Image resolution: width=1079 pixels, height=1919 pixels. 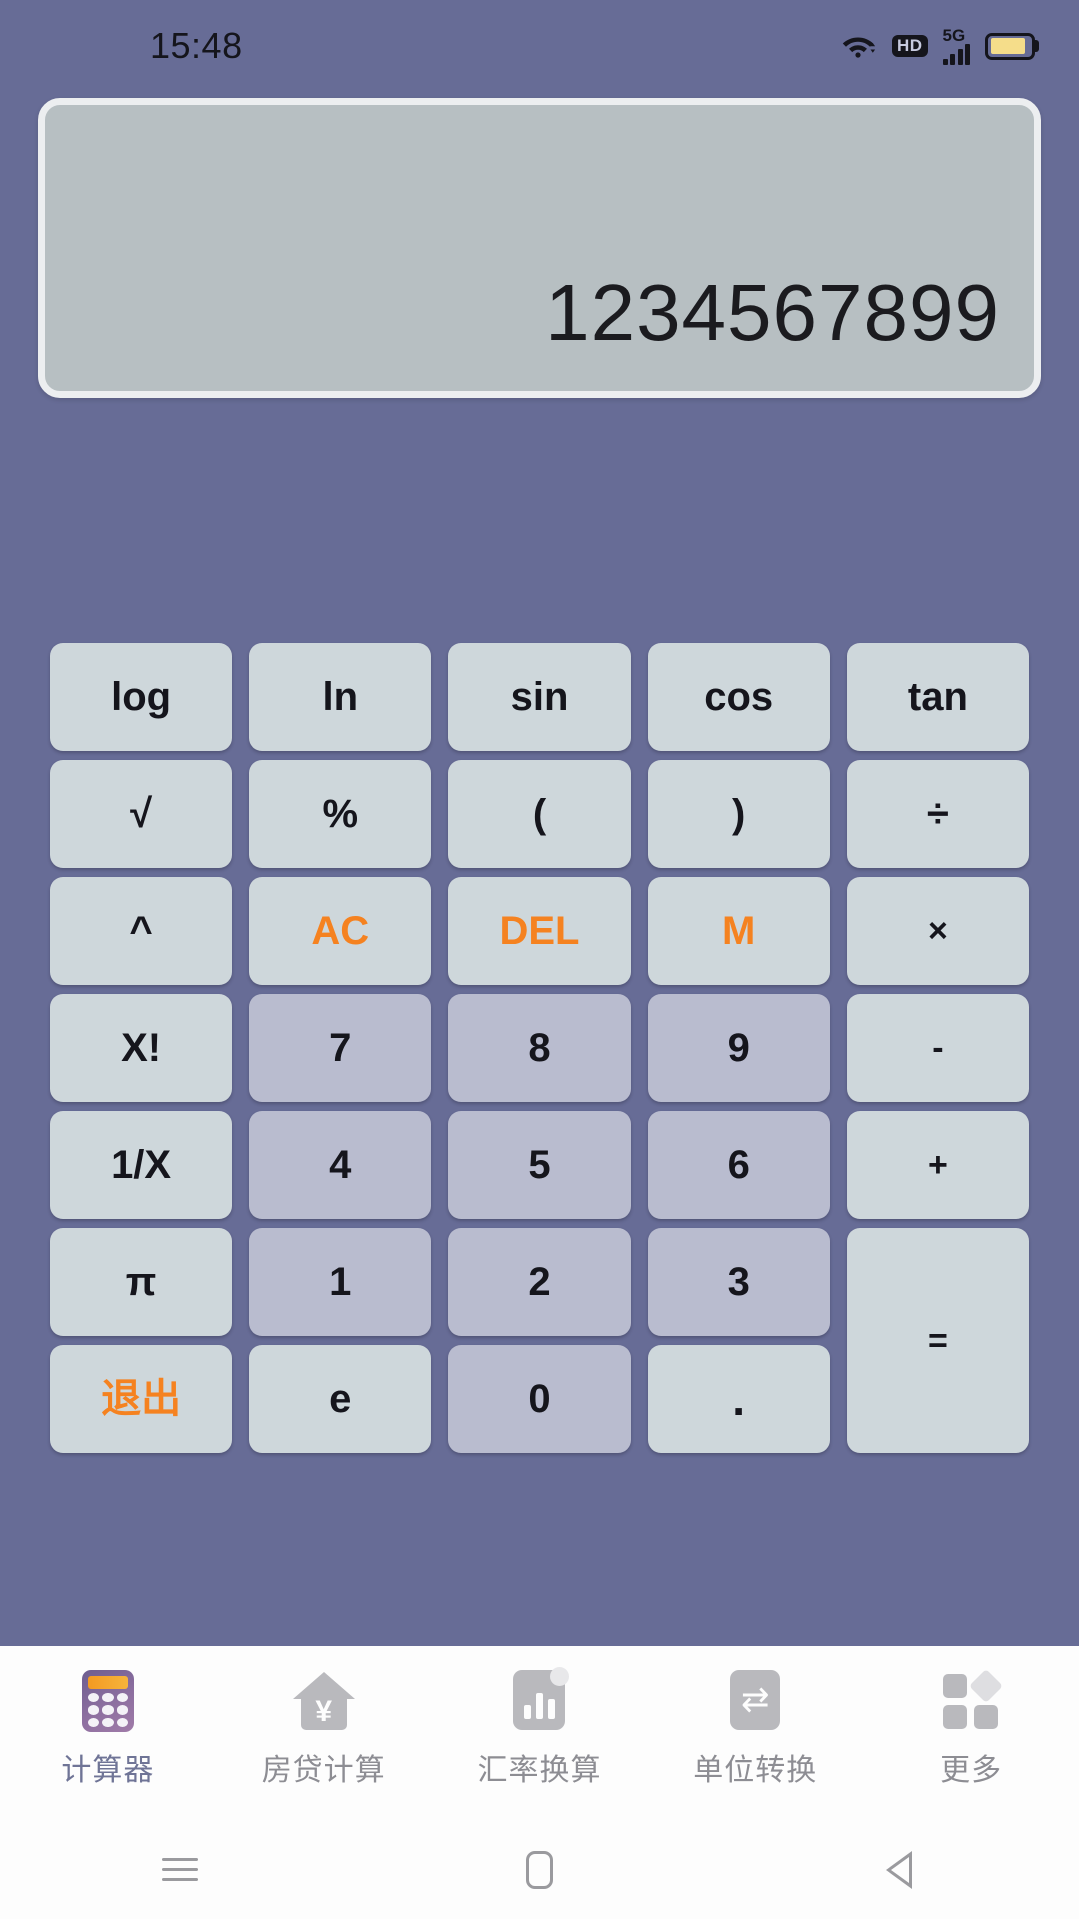 What do you see at coordinates (1010, 46) in the screenshot?
I see `battery-icon` at bounding box center [1010, 46].